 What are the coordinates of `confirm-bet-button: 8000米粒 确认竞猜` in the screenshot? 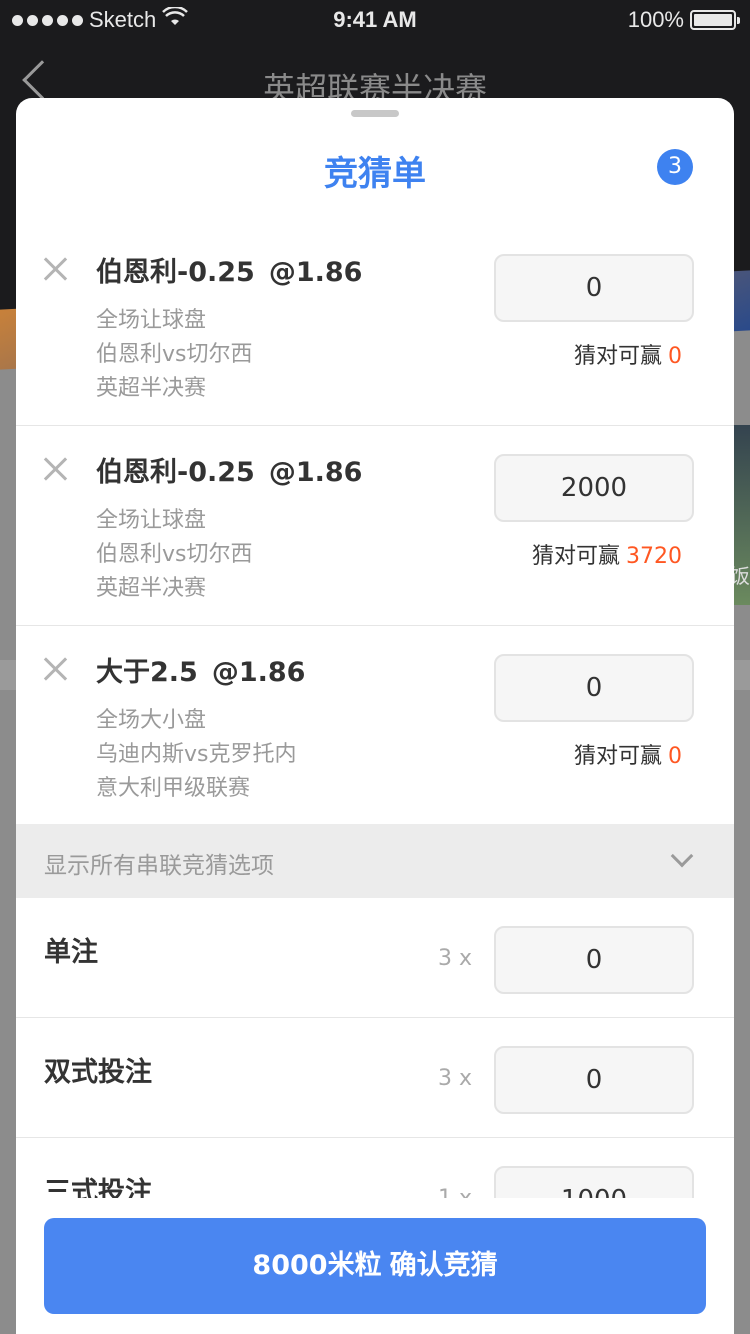 It's located at (375, 1266).